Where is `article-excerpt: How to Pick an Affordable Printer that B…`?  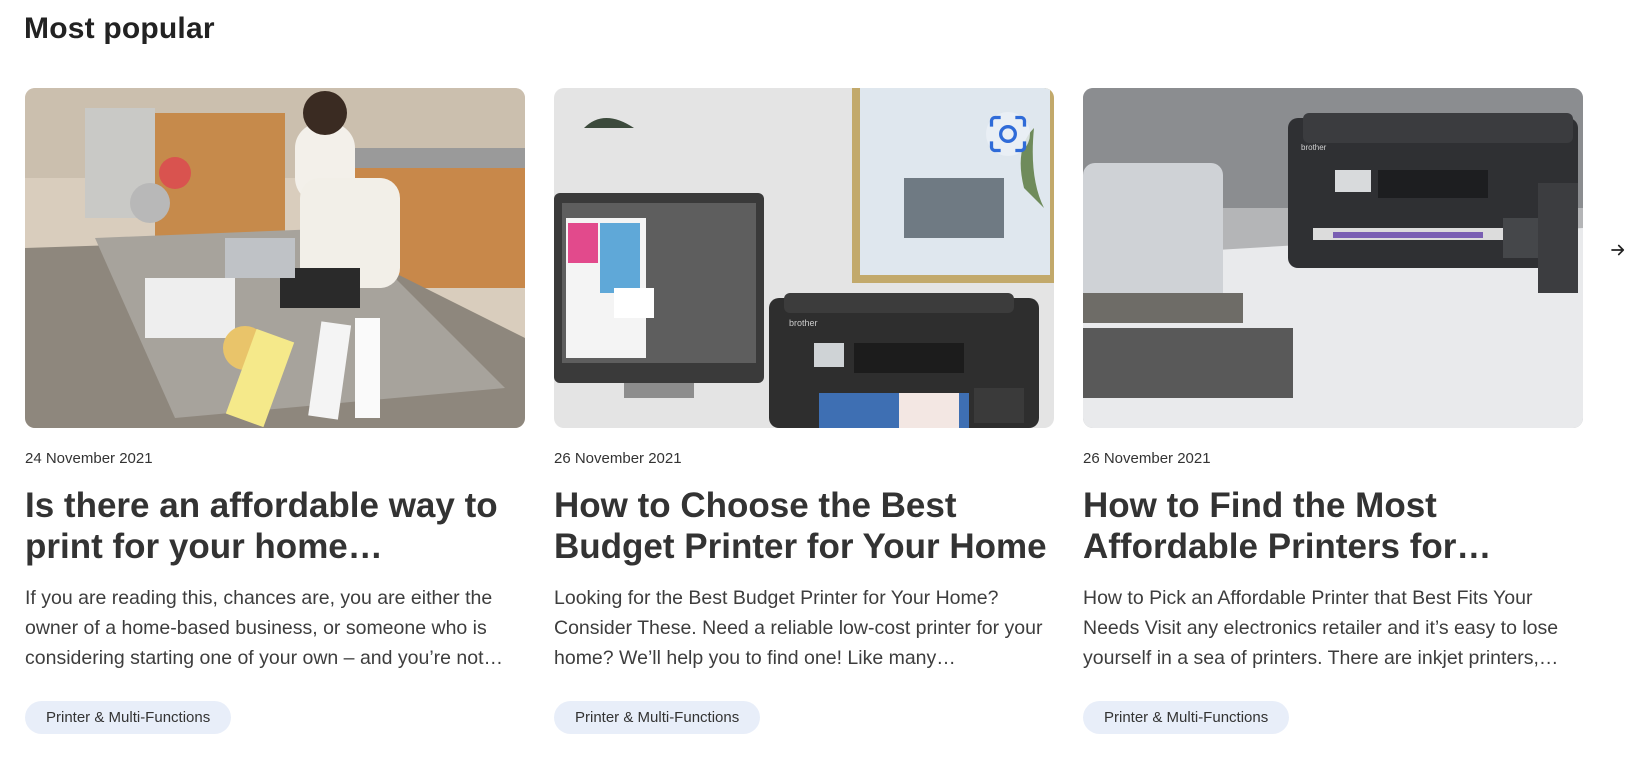 article-excerpt: How to Pick an Affordable Printer that B… is located at coordinates (1321, 628).